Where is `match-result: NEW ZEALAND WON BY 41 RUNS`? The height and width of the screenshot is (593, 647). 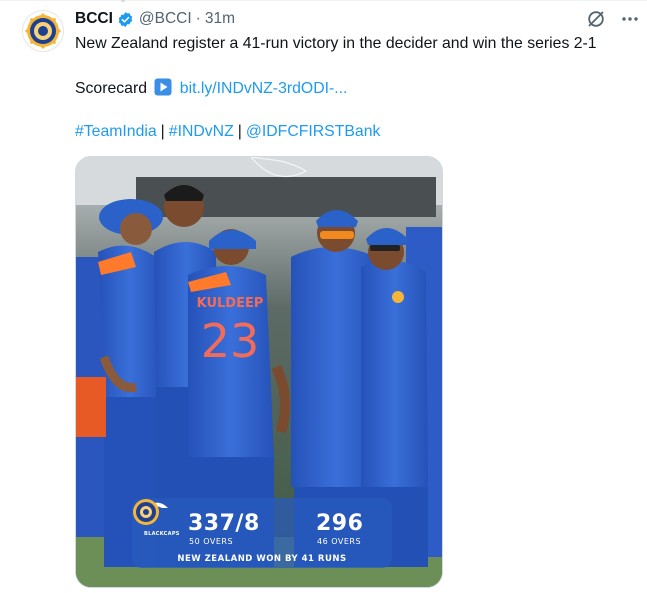 match-result: NEW ZEALAND WON BY 41 RUNS is located at coordinates (262, 559).